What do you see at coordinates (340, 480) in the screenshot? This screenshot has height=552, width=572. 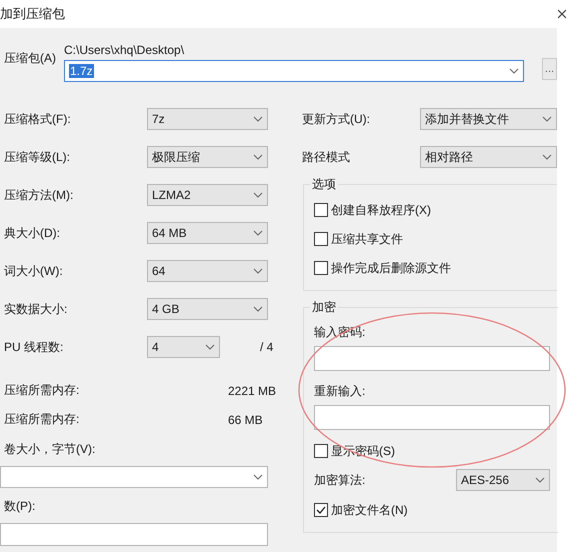 I see `field-label: 加密算法:` at bounding box center [340, 480].